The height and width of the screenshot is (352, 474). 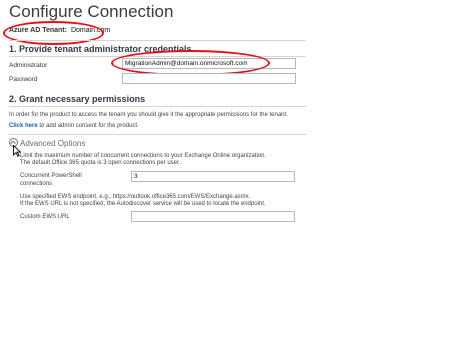 I want to click on tenant-highlight-oval, so click(x=53, y=33).